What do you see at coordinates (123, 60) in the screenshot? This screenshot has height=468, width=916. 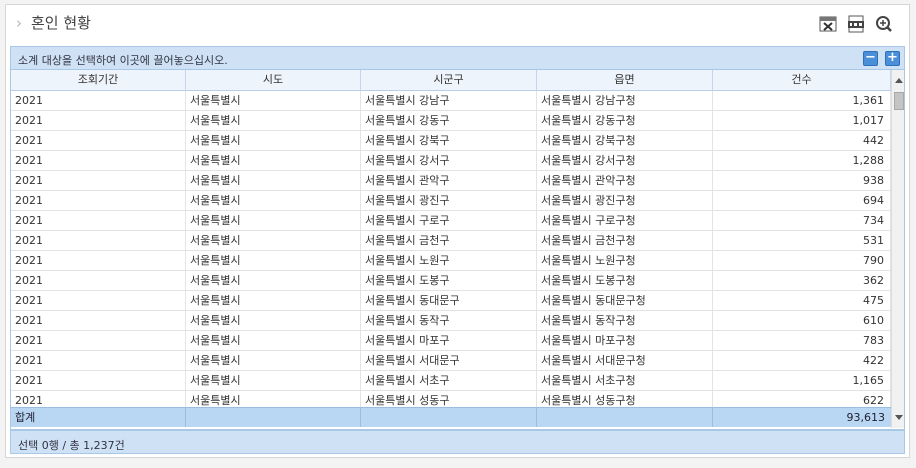 I see `group-drop-hint: 소계 대상을 선택하여 이곳에 끌어놓으십시오.` at bounding box center [123, 60].